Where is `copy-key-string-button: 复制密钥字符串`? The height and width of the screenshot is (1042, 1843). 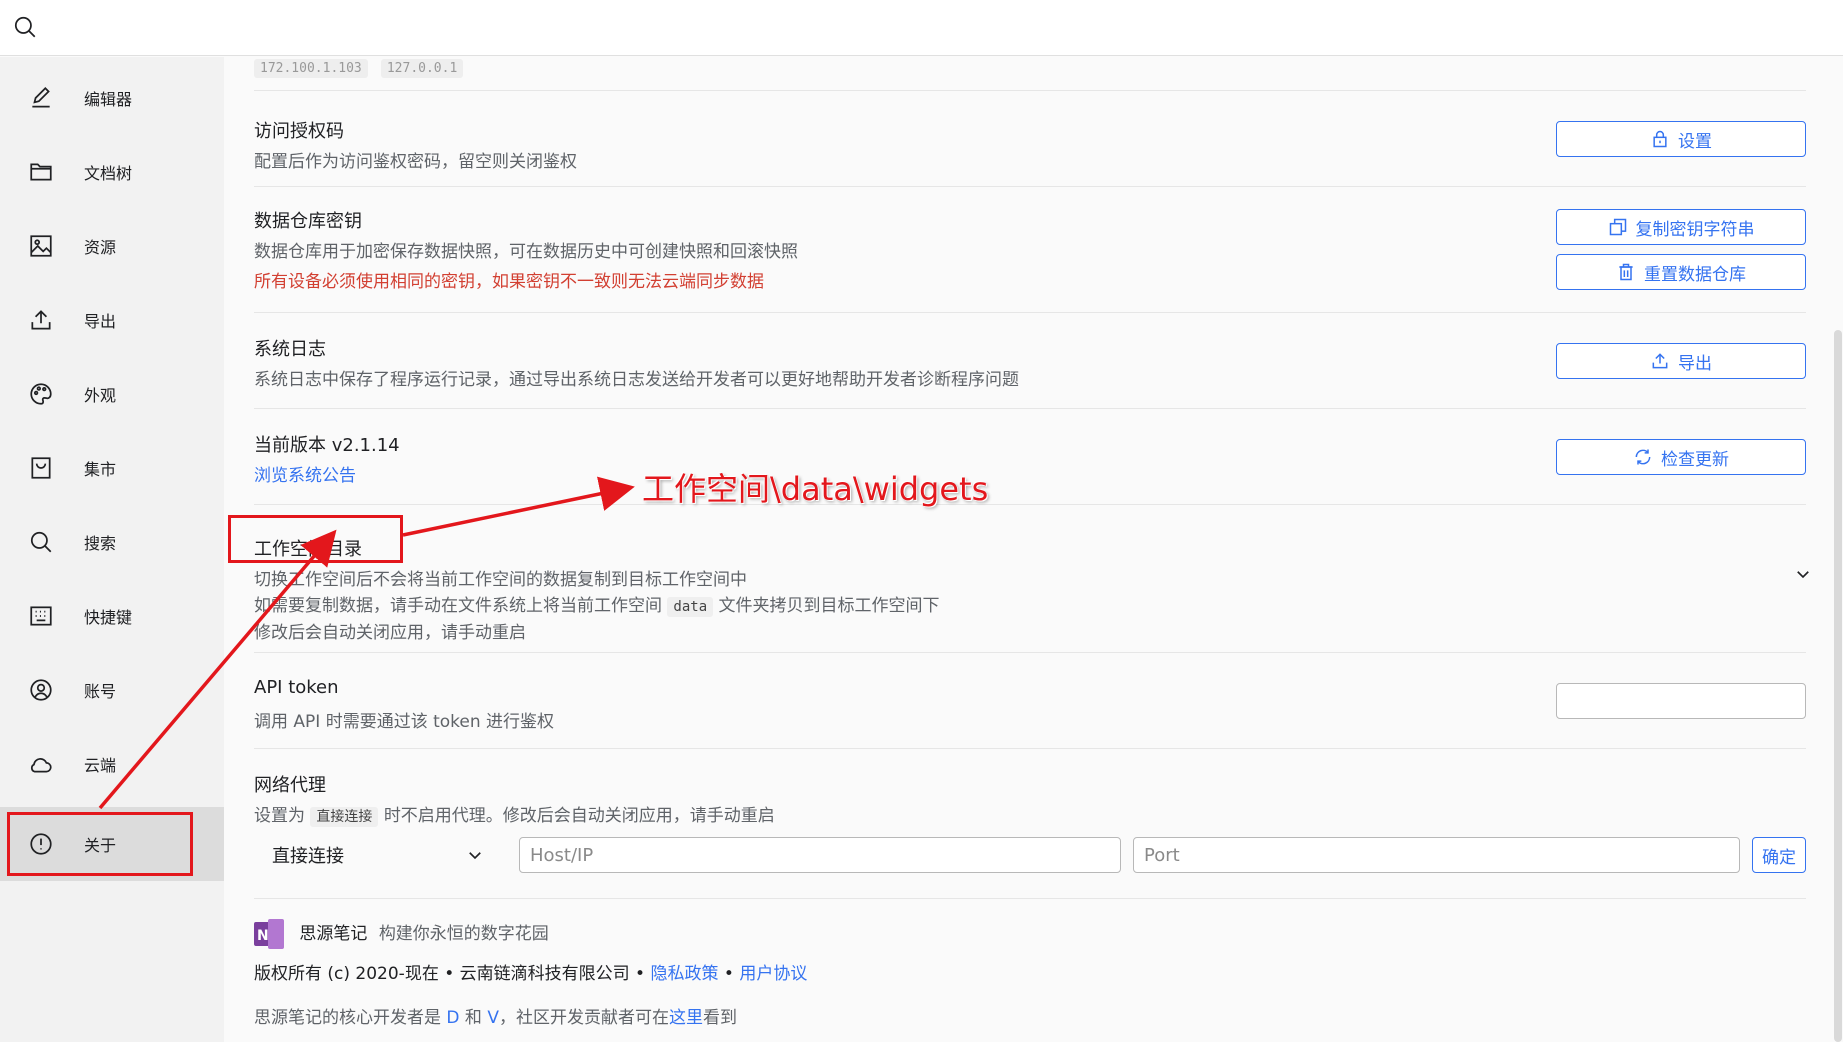 copy-key-string-button: 复制密钥字符串 is located at coordinates (1681, 227).